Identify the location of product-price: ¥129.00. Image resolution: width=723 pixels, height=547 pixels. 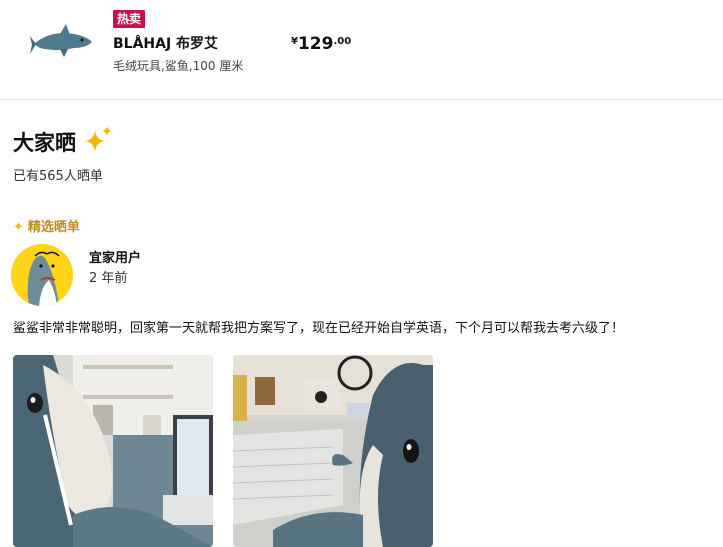
(321, 44).